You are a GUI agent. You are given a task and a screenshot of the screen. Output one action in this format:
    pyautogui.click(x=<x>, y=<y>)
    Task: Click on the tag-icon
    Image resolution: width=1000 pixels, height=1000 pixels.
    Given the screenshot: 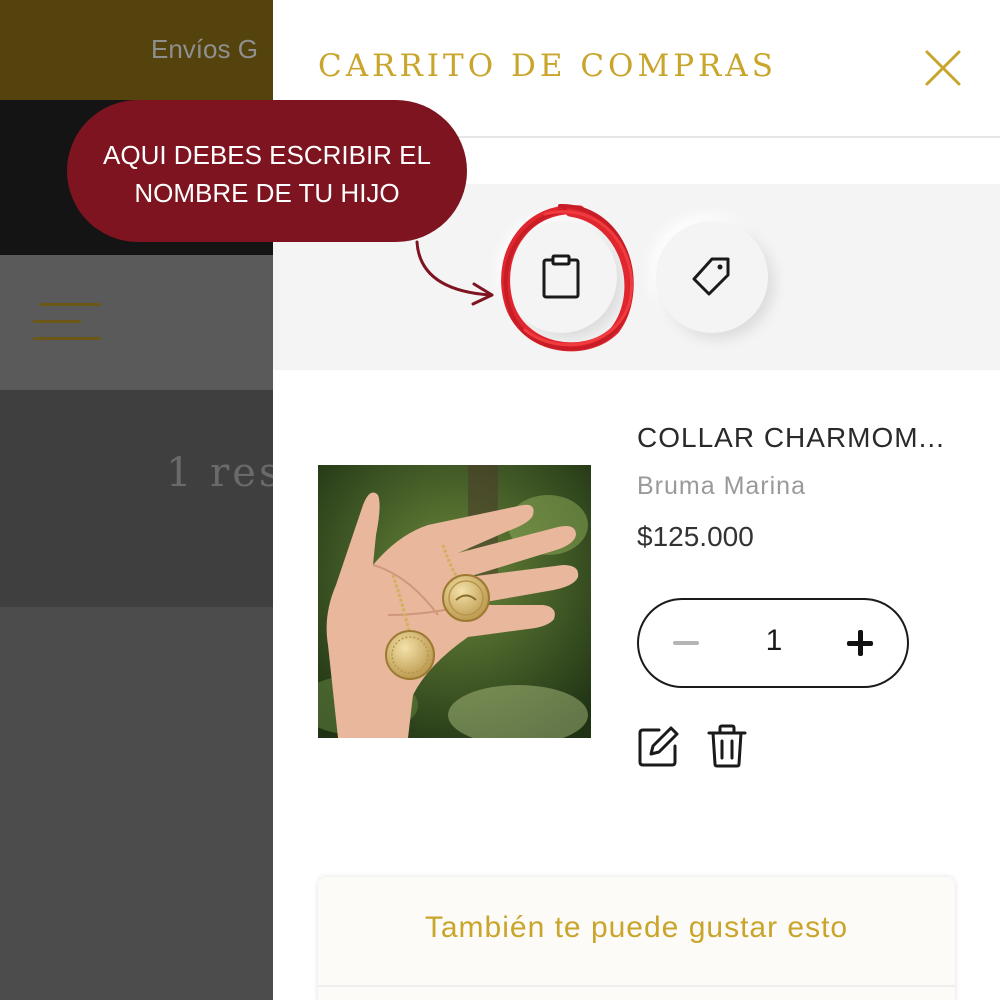 What is the action you would take?
    pyautogui.click(x=711, y=276)
    